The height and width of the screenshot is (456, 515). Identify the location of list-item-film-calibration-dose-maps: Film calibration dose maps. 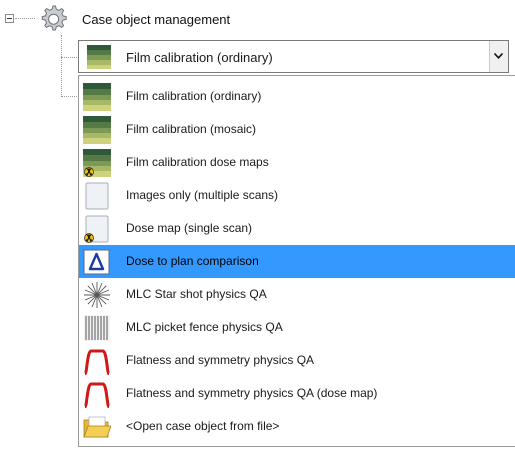
(297, 162).